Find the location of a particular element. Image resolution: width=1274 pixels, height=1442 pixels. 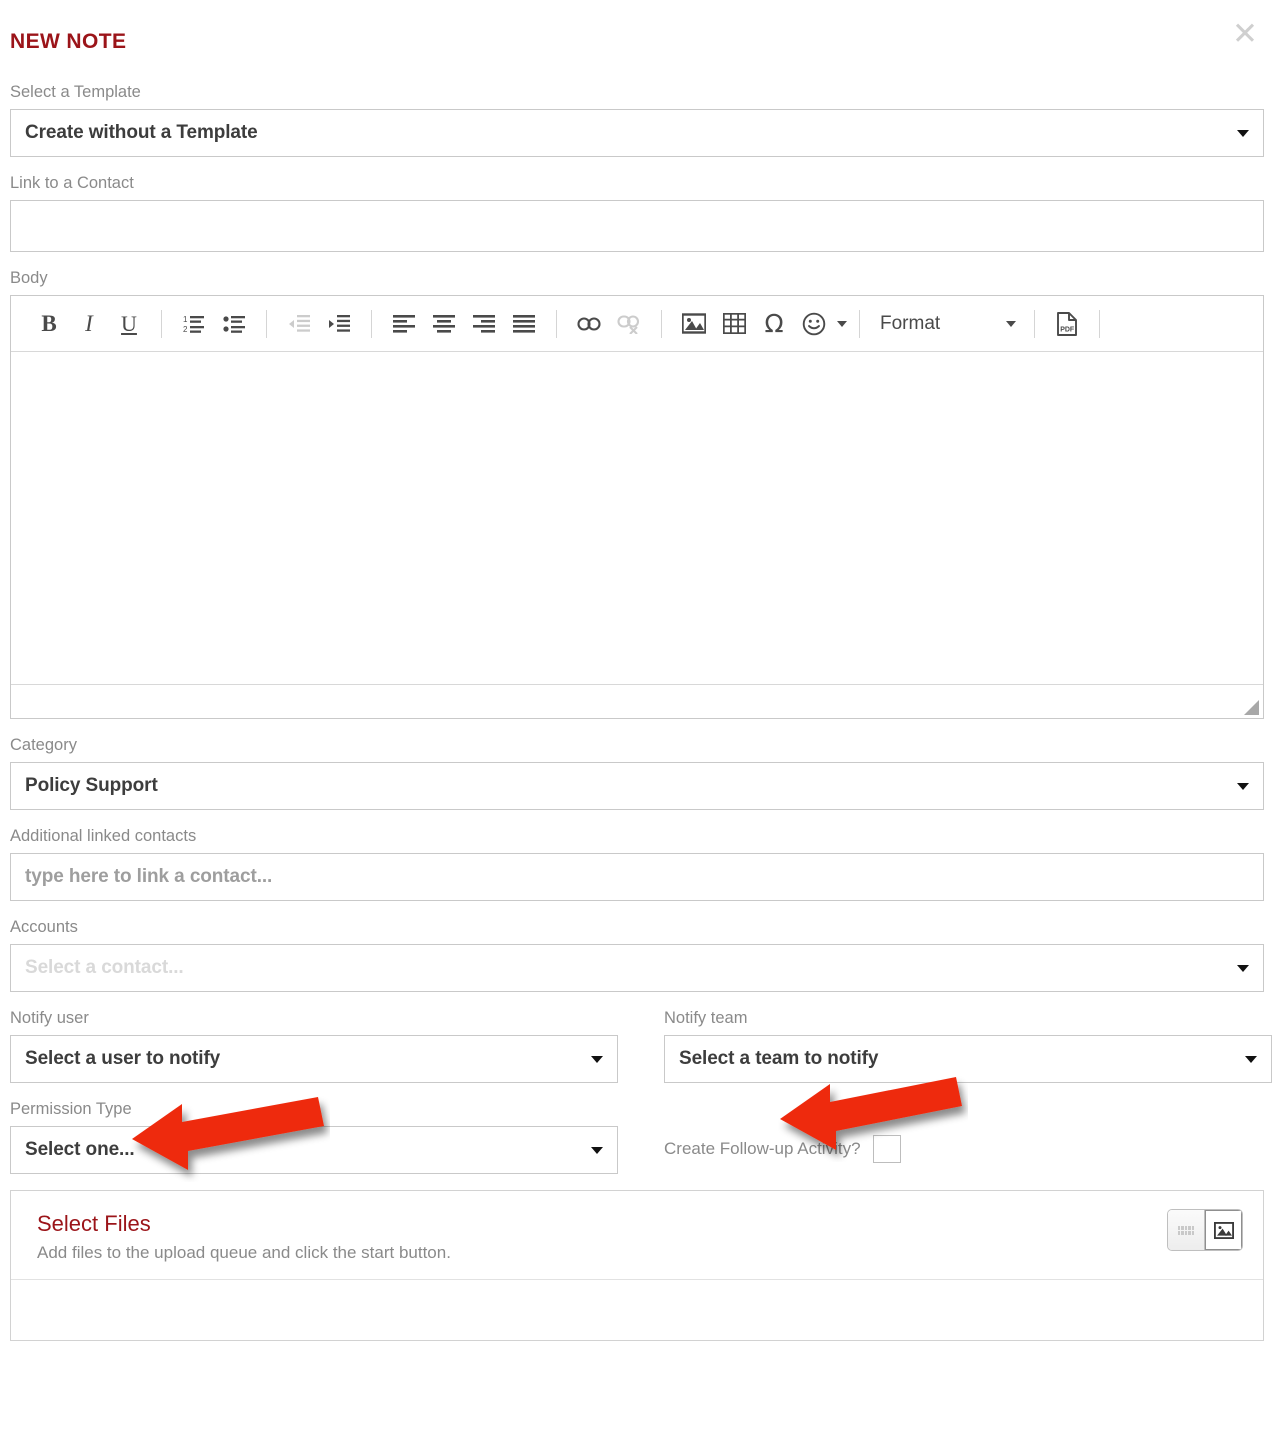

outdent-icon is located at coordinates (299, 324).